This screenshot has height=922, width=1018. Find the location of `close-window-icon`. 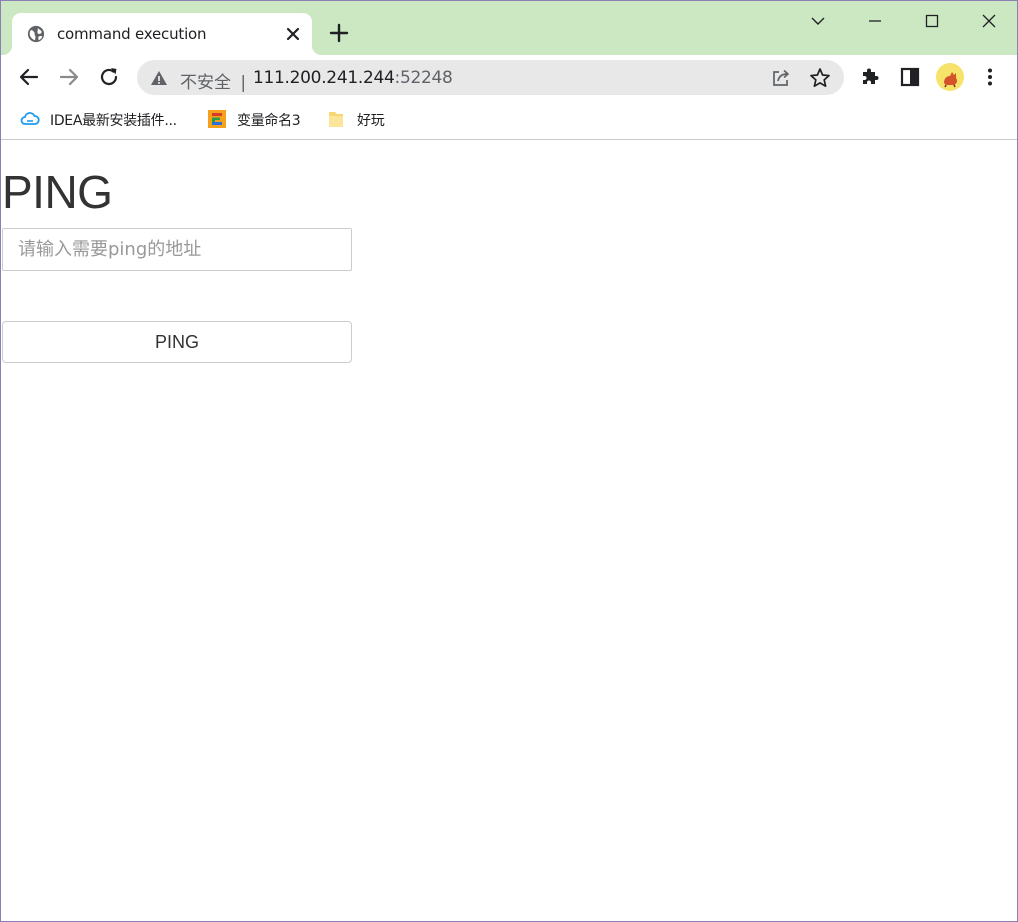

close-window-icon is located at coordinates (989, 21).